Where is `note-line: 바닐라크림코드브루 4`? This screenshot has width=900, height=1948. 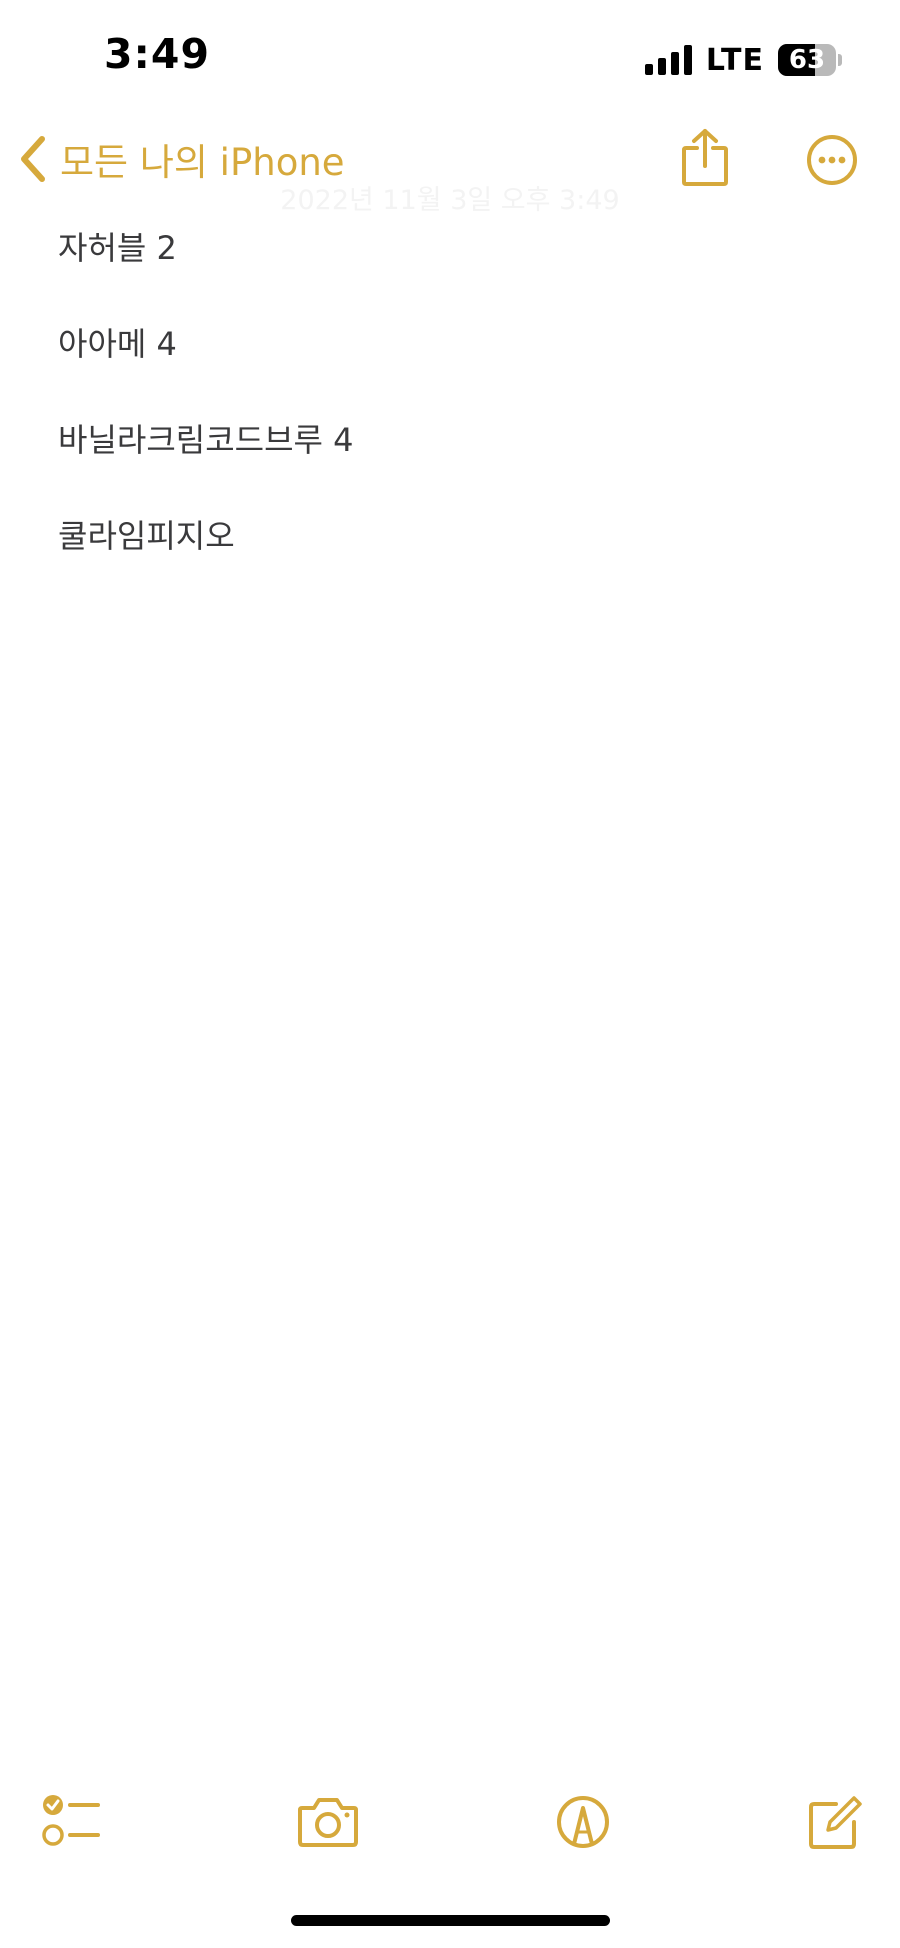
note-line: 바닐라크림코드브루 4 is located at coordinates (206, 462).